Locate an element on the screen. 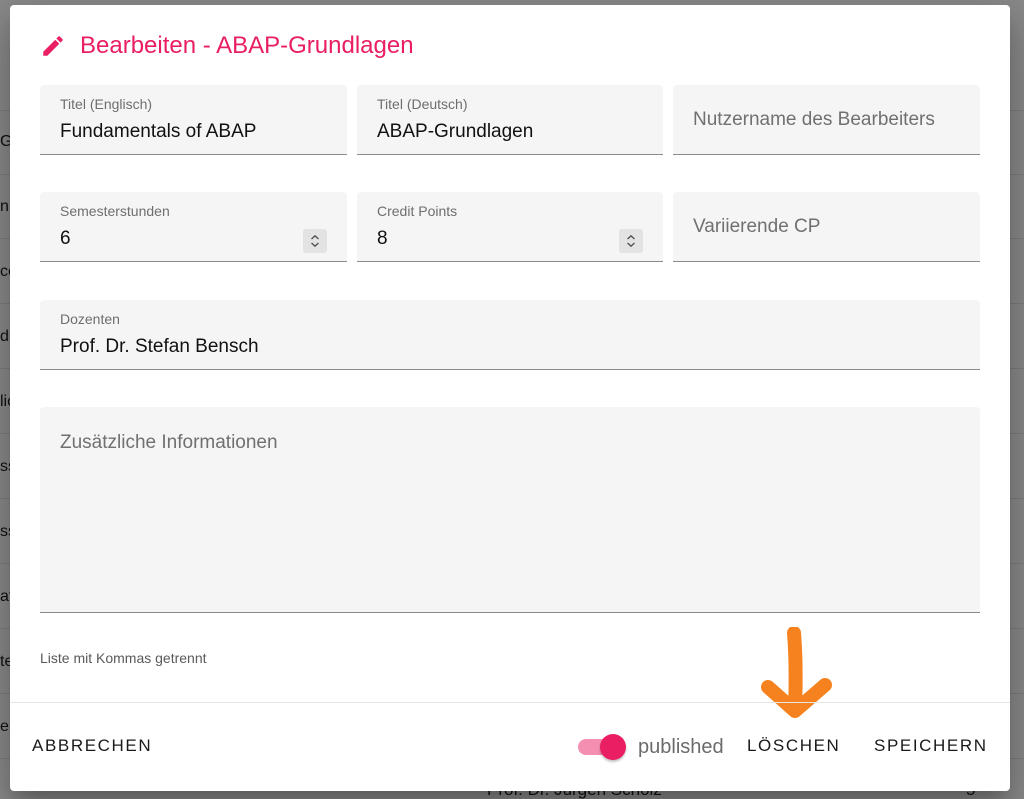  title-de-label: Titel (Deutsch) is located at coordinates (422, 104).